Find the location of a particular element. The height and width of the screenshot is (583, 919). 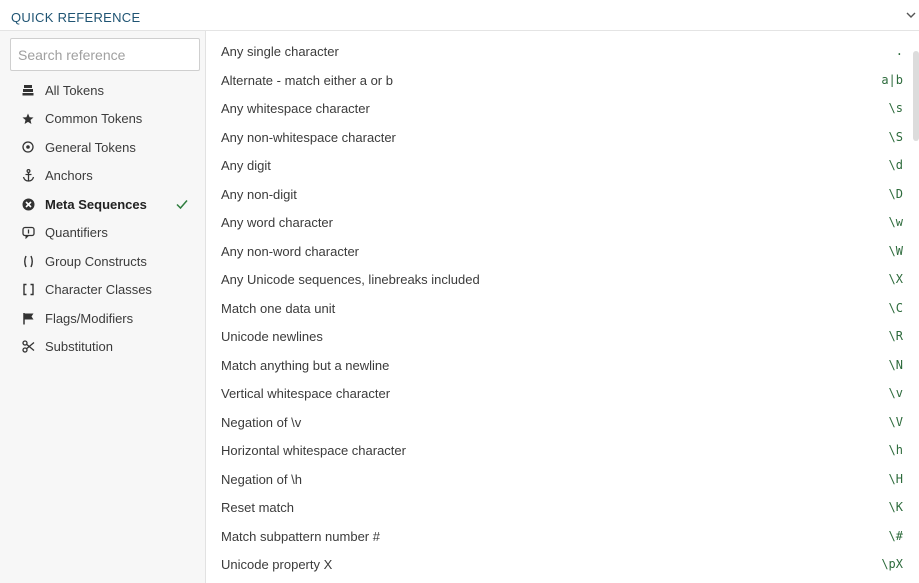

stack-icon is located at coordinates (28, 90).